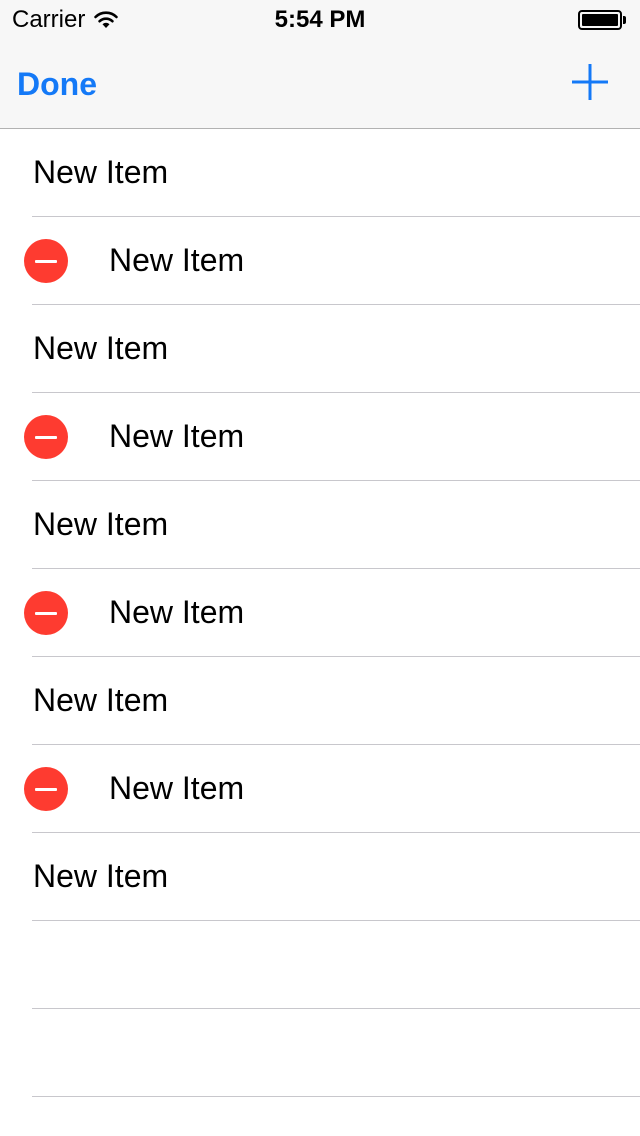 The image size is (640, 1136). I want to click on status-bar: Carrier 5:54 PM, so click(320, 20).